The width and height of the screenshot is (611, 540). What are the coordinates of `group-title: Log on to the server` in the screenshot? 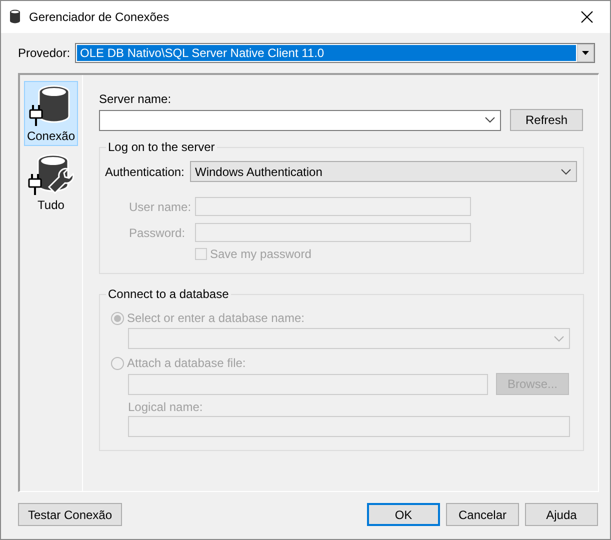 It's located at (161, 147).